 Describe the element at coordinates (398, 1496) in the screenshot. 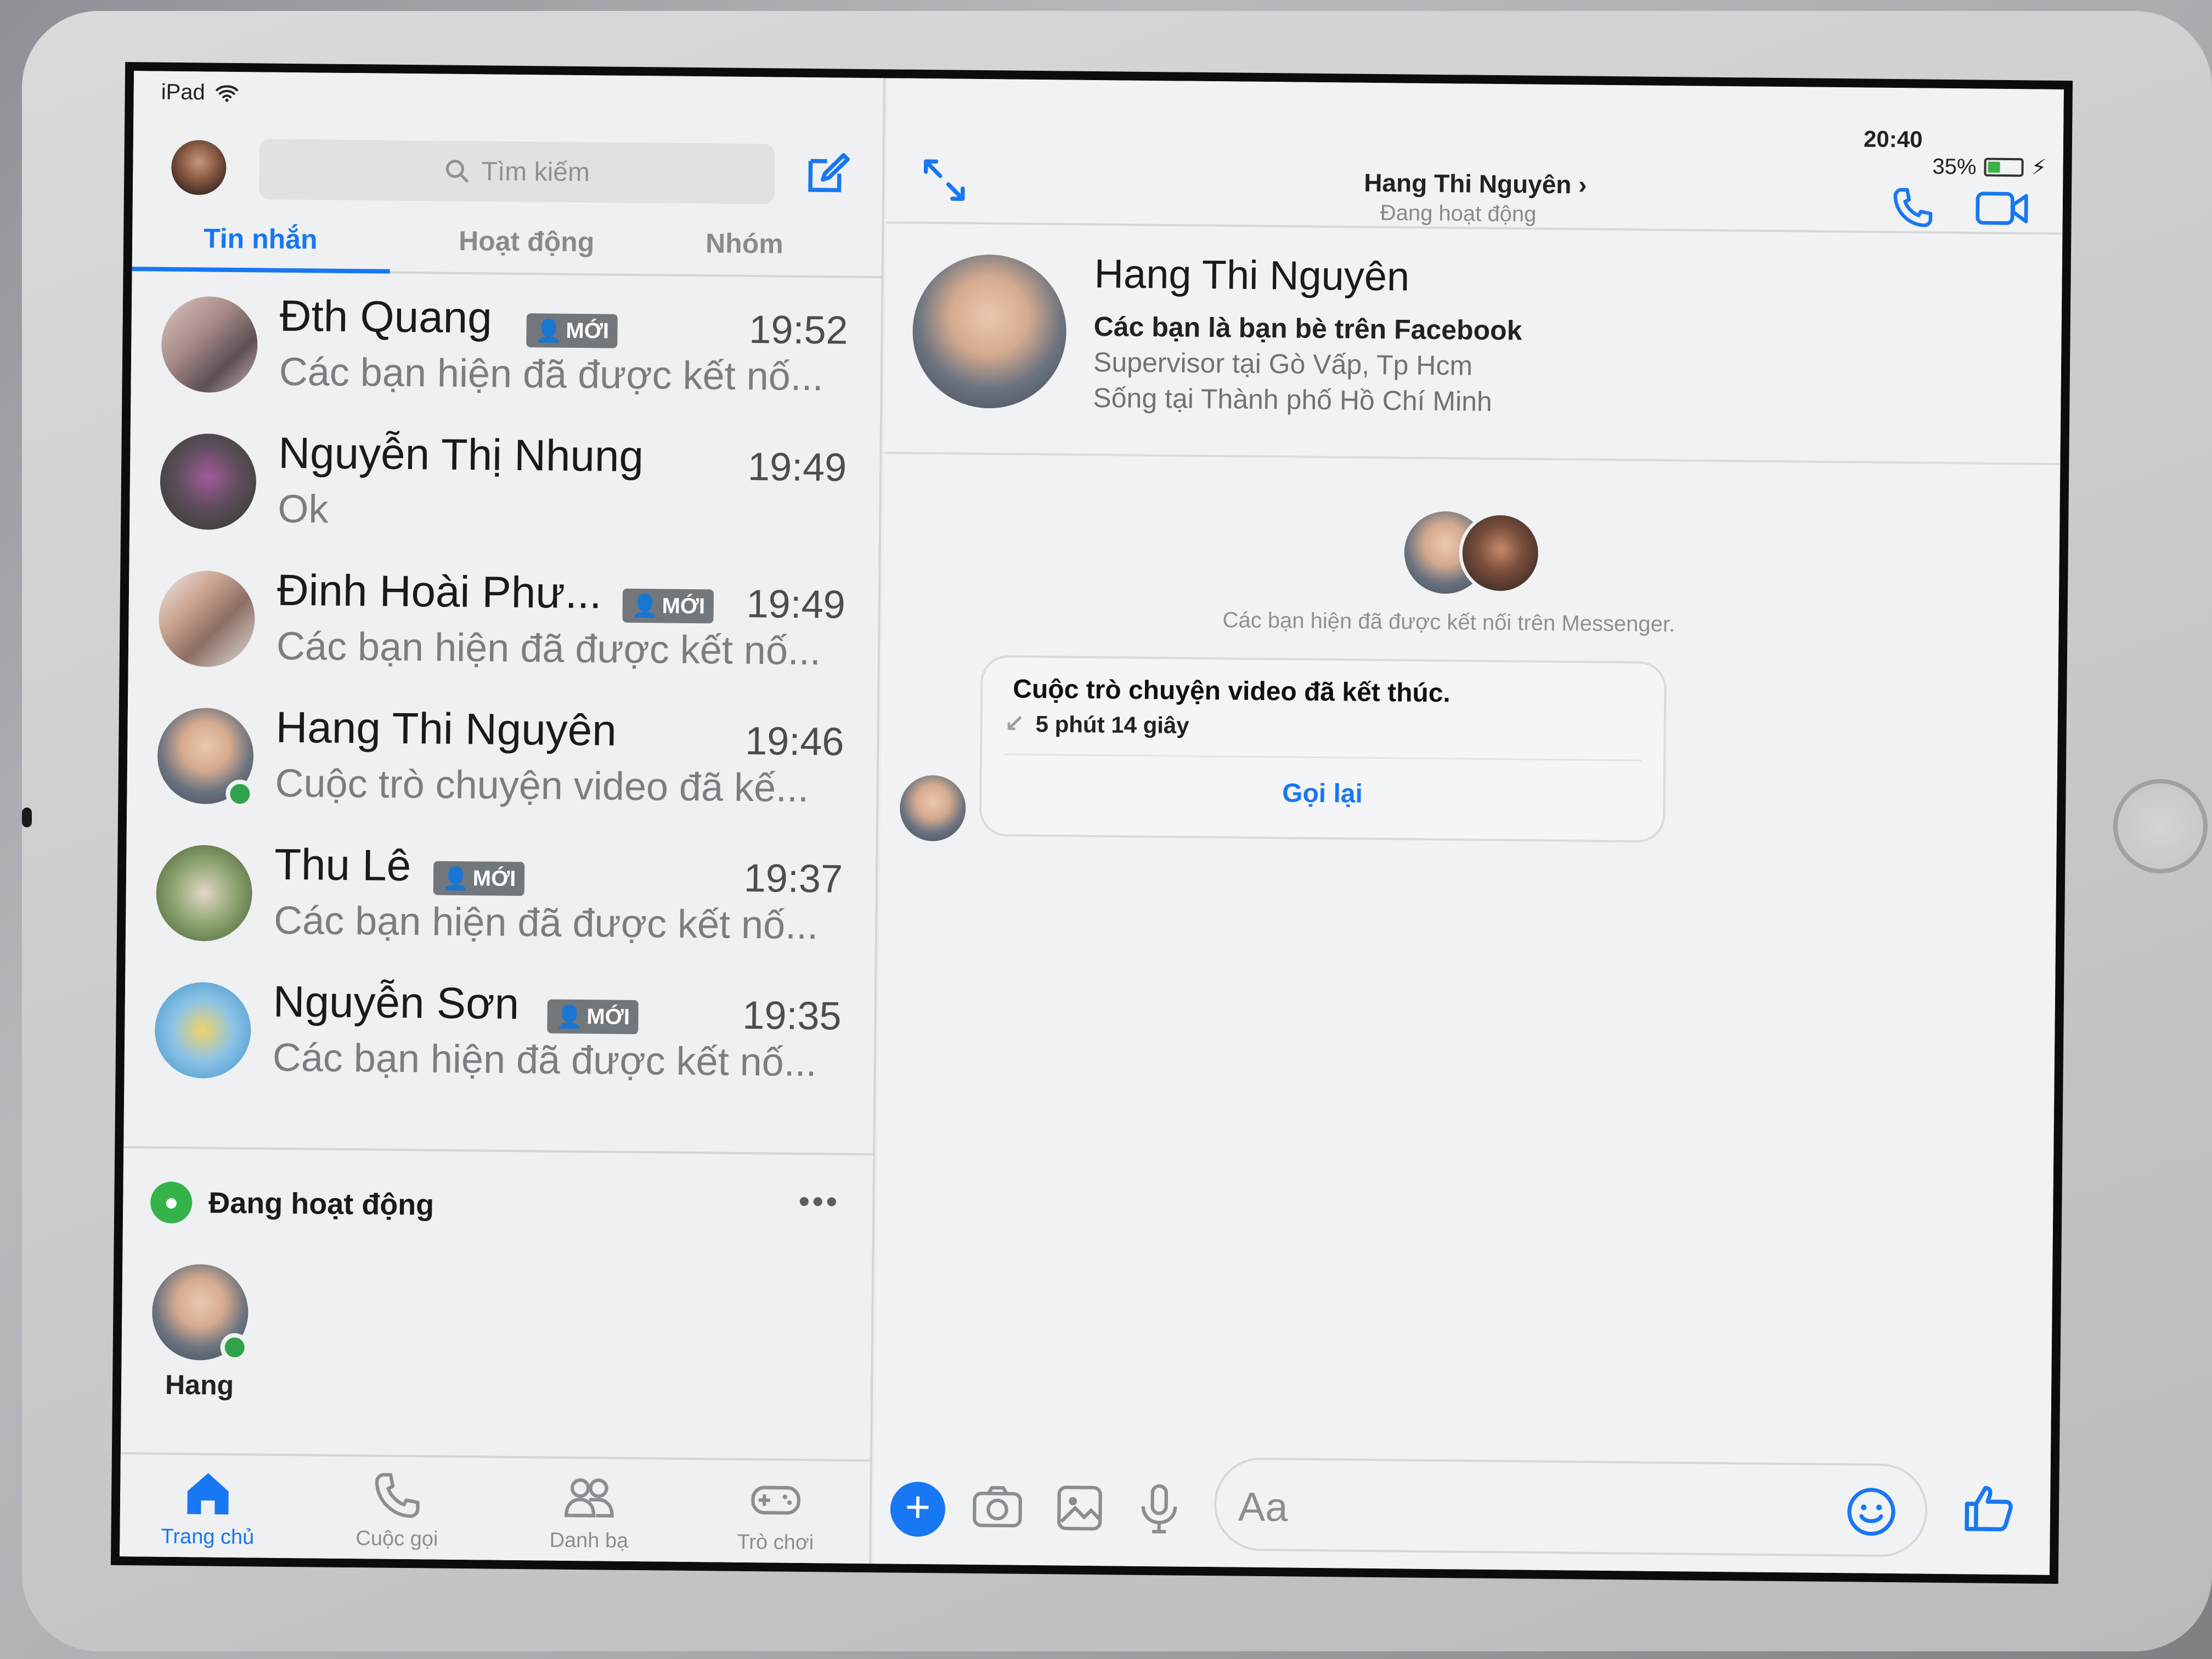

I see `phone-icon` at that location.